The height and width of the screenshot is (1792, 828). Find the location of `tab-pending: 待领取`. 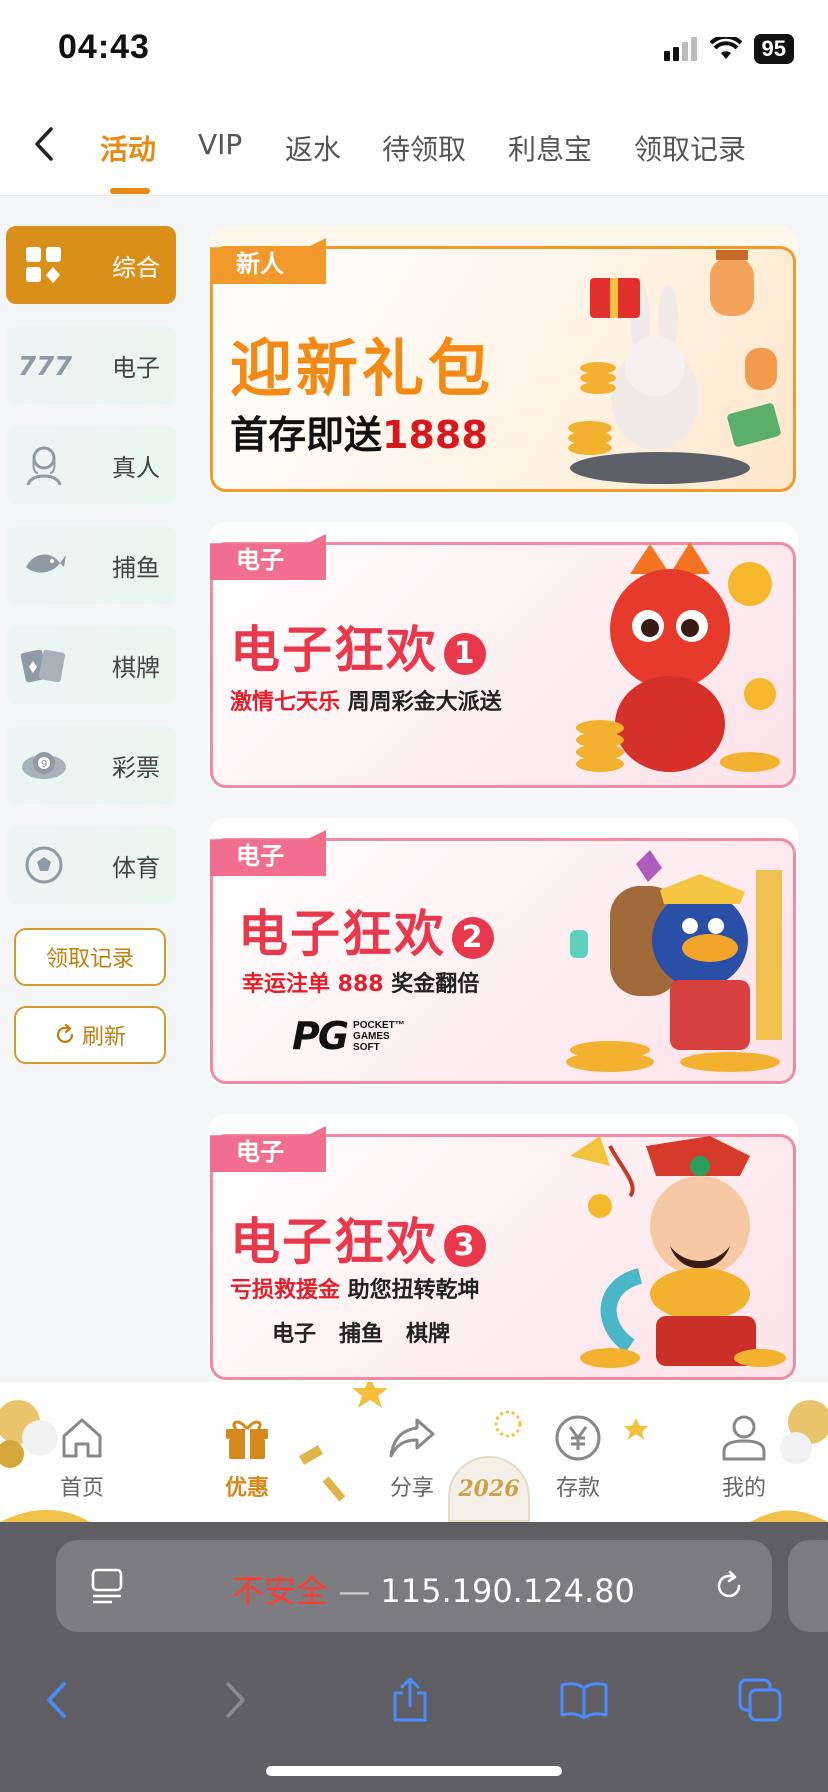

tab-pending: 待领取 is located at coordinates (424, 148).